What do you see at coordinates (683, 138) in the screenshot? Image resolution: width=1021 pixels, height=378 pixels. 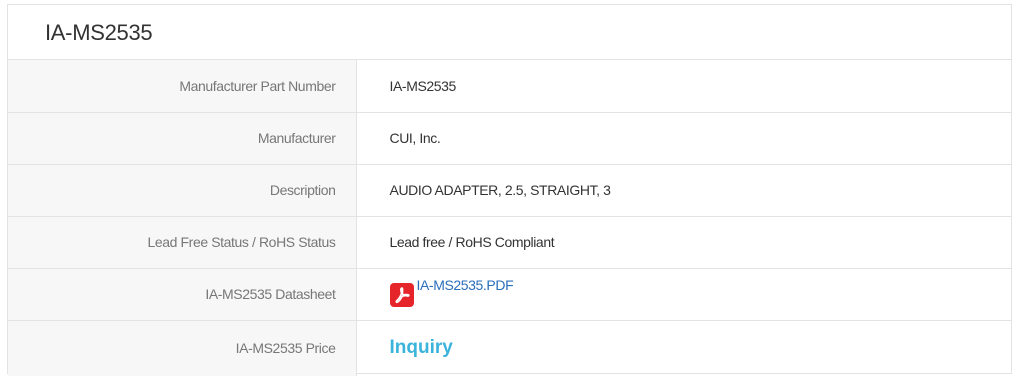 I see `manufacturer-value: CUI, Inc.` at bounding box center [683, 138].